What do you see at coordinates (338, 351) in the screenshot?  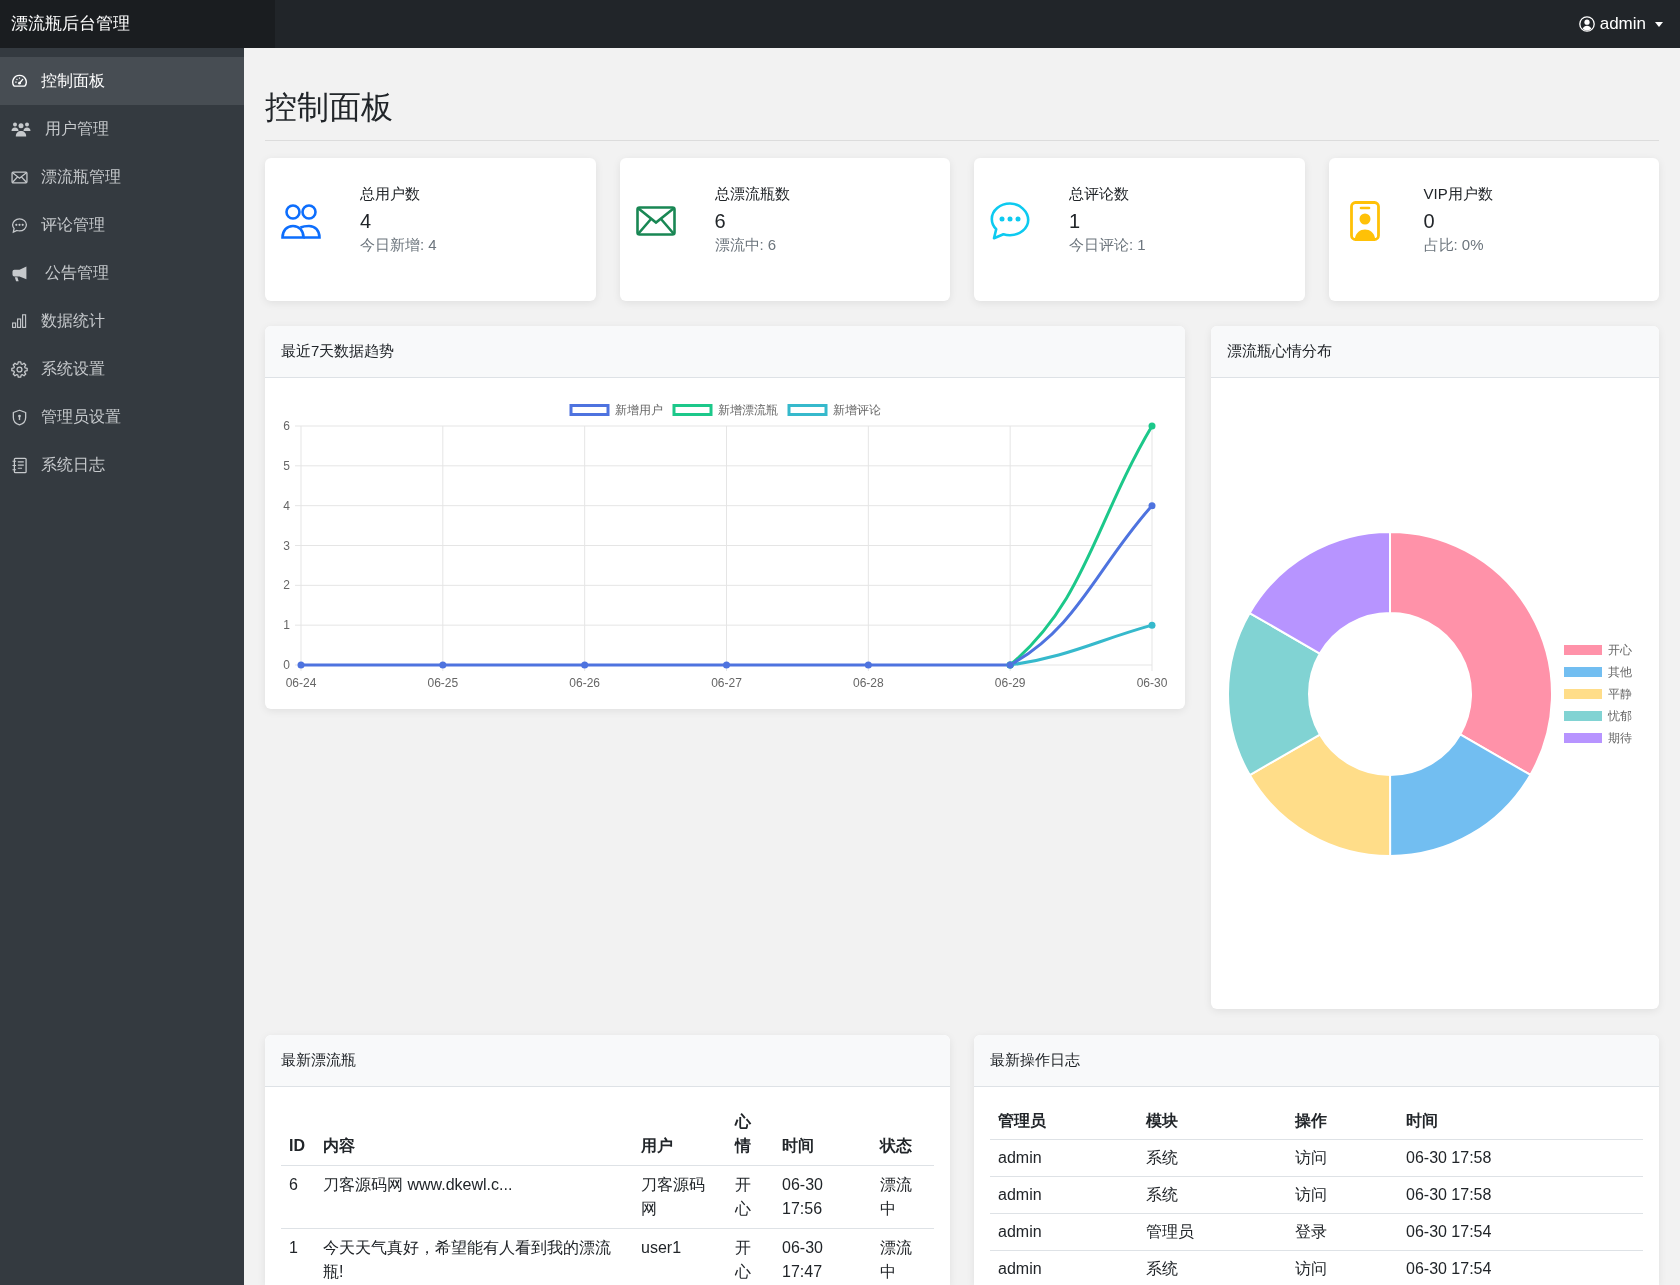 I see `card-title: 最近7天数据趋势` at bounding box center [338, 351].